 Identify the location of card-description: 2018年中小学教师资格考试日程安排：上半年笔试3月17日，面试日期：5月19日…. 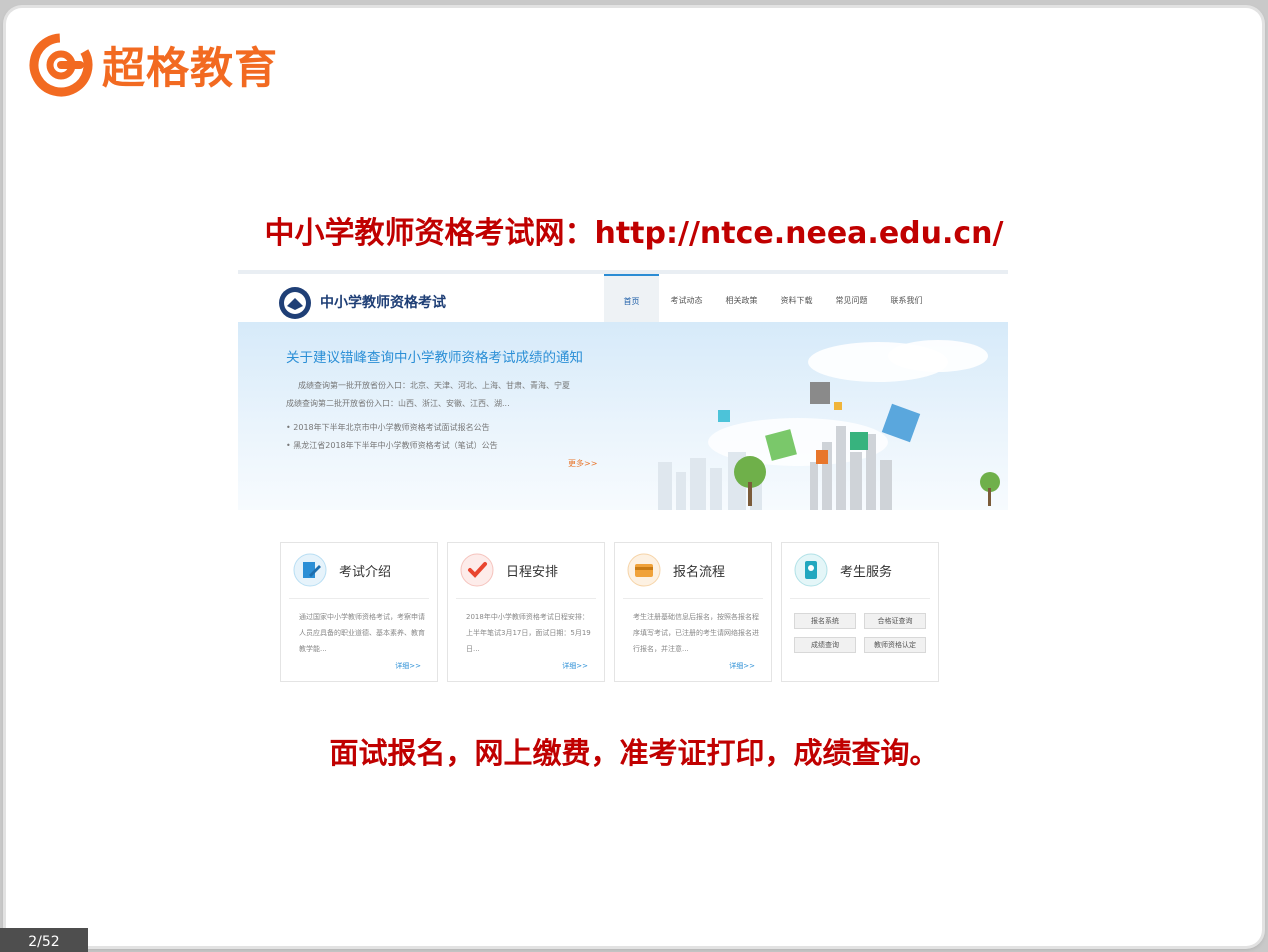
(528, 633).